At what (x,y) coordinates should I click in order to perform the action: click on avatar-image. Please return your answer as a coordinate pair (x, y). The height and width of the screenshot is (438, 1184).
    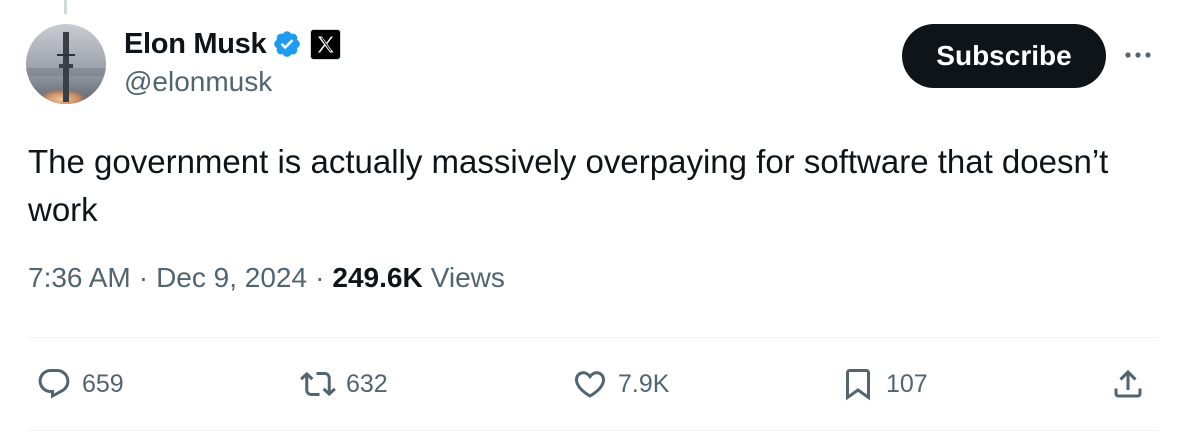
    Looking at the image, I should click on (66, 64).